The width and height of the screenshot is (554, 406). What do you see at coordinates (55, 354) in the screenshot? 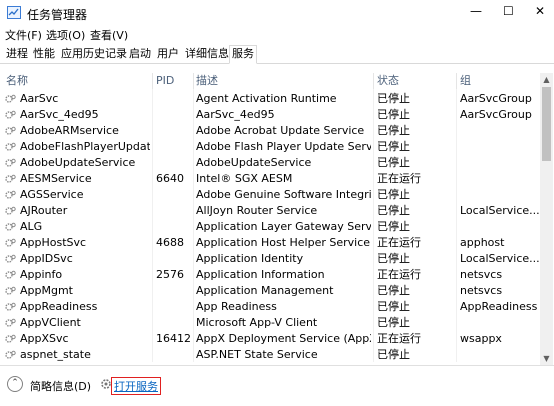
I see `cell-name: aspnet_state` at bounding box center [55, 354].